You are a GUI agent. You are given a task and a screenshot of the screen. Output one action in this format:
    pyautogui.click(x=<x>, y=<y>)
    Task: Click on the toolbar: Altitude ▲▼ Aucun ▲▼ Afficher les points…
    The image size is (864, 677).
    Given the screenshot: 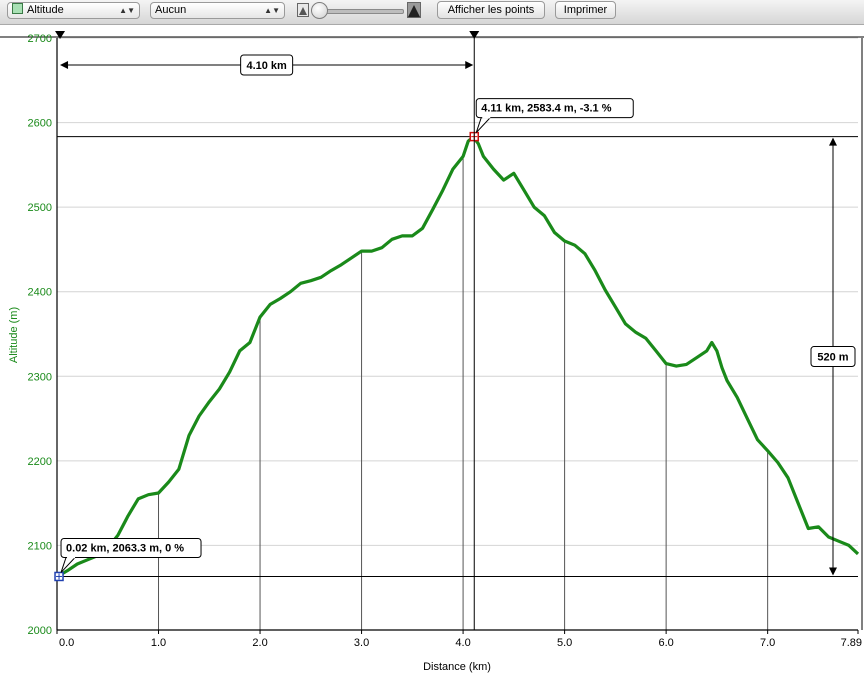 What is the action you would take?
    pyautogui.click(x=432, y=12)
    